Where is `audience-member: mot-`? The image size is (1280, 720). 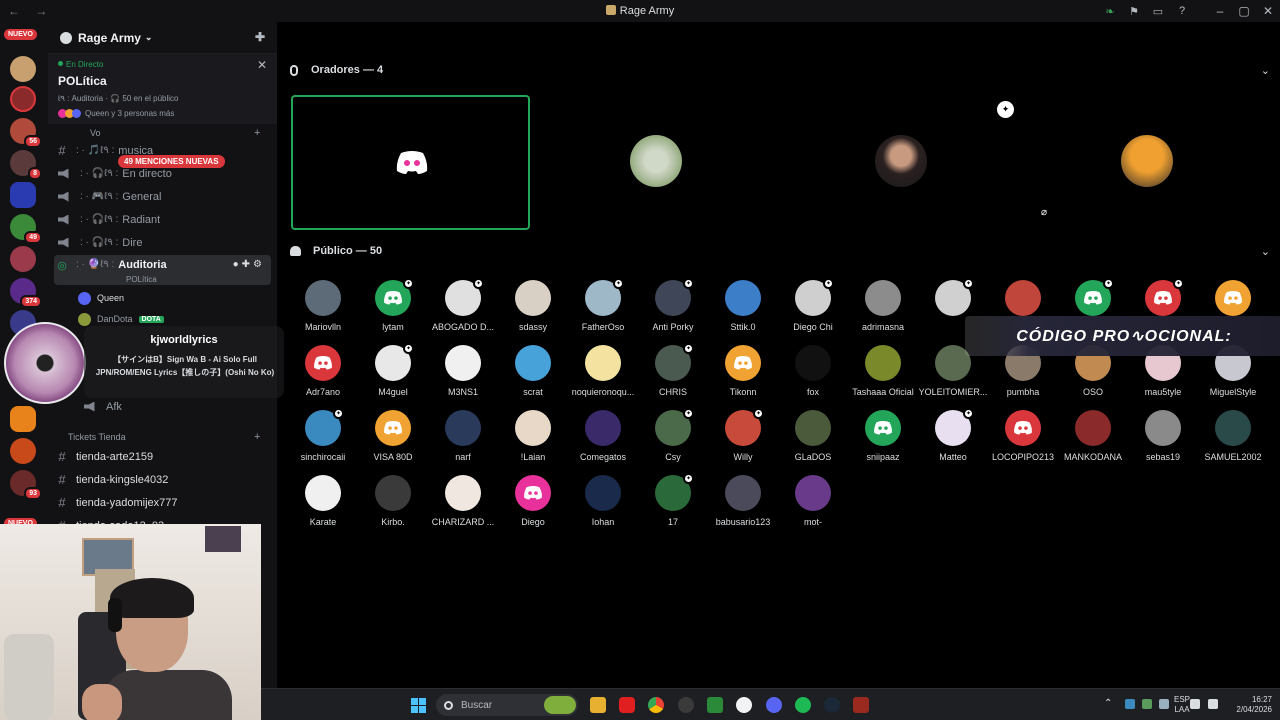 audience-member: mot- is located at coordinates (813, 504).